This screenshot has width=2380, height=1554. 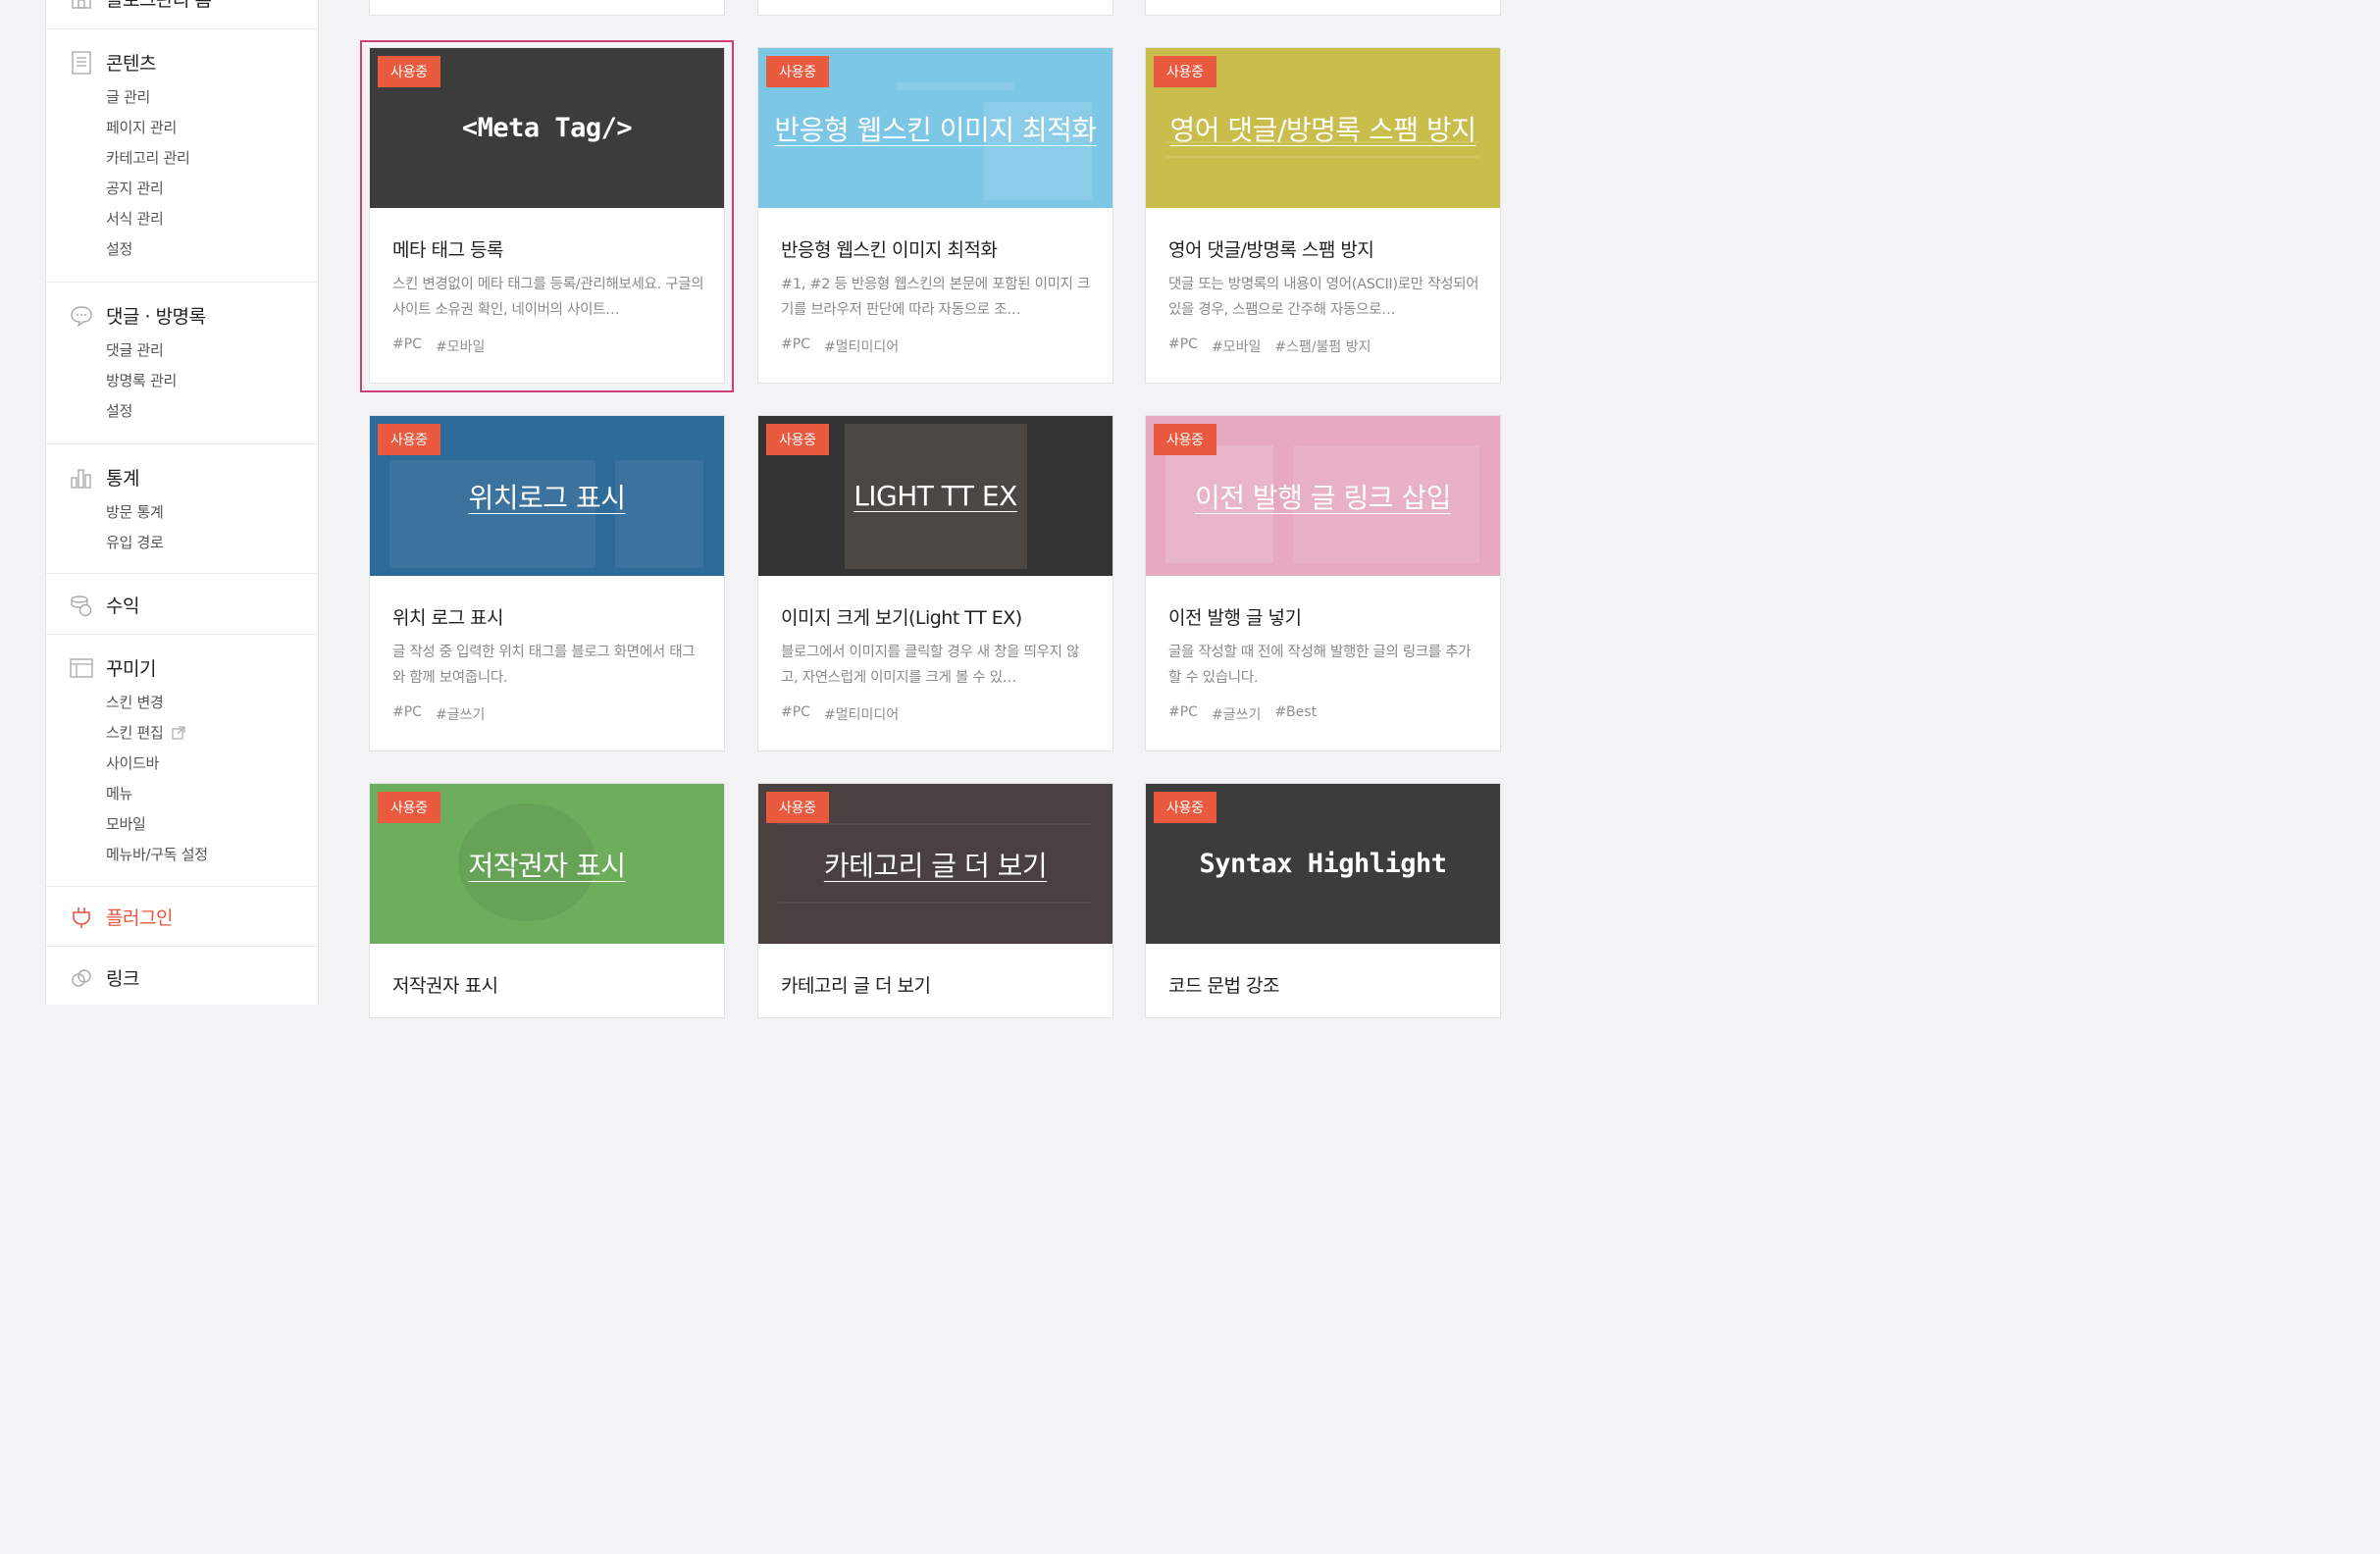 What do you see at coordinates (157, 854) in the screenshot?
I see `sidebar-item-menubar-subscribe: 메뉴바/구독 설정` at bounding box center [157, 854].